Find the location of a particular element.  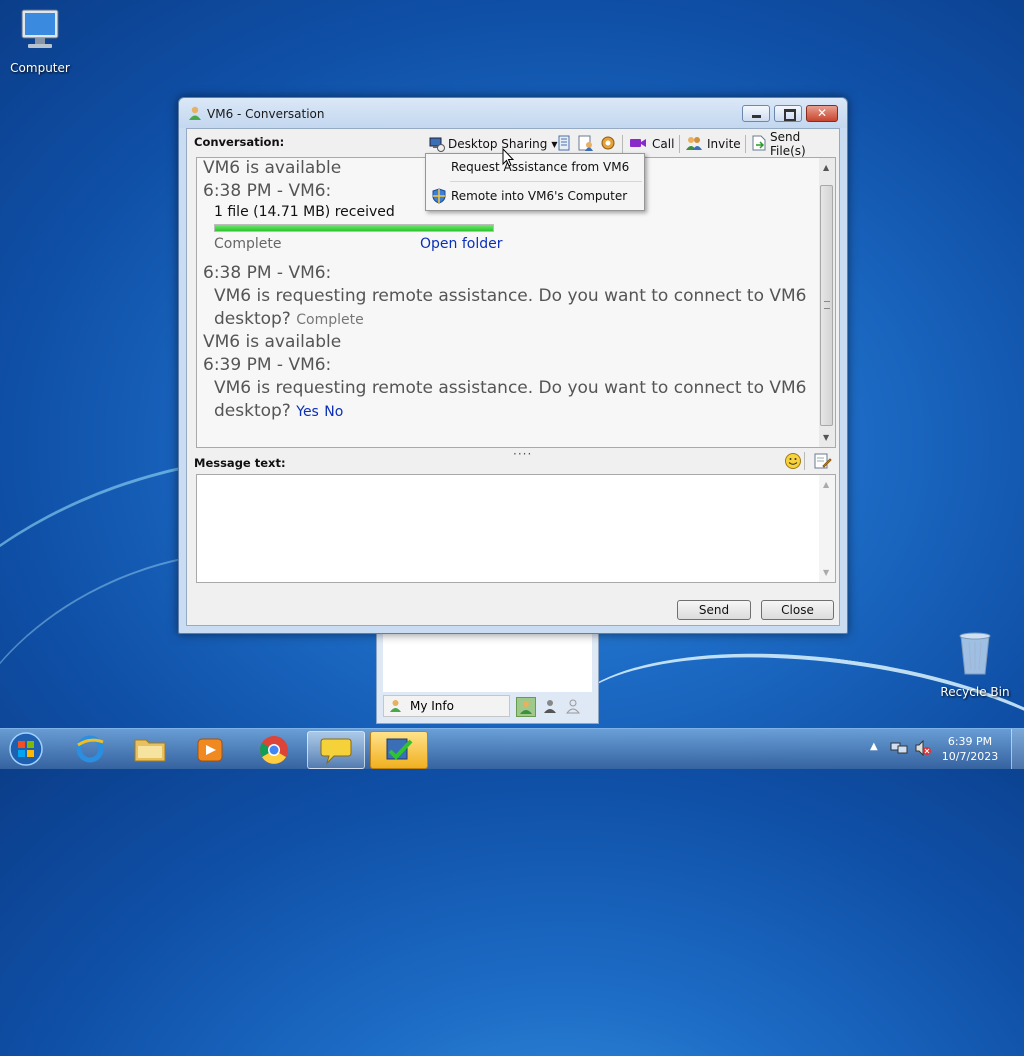

volume-muted-icon is located at coordinates (923, 749).